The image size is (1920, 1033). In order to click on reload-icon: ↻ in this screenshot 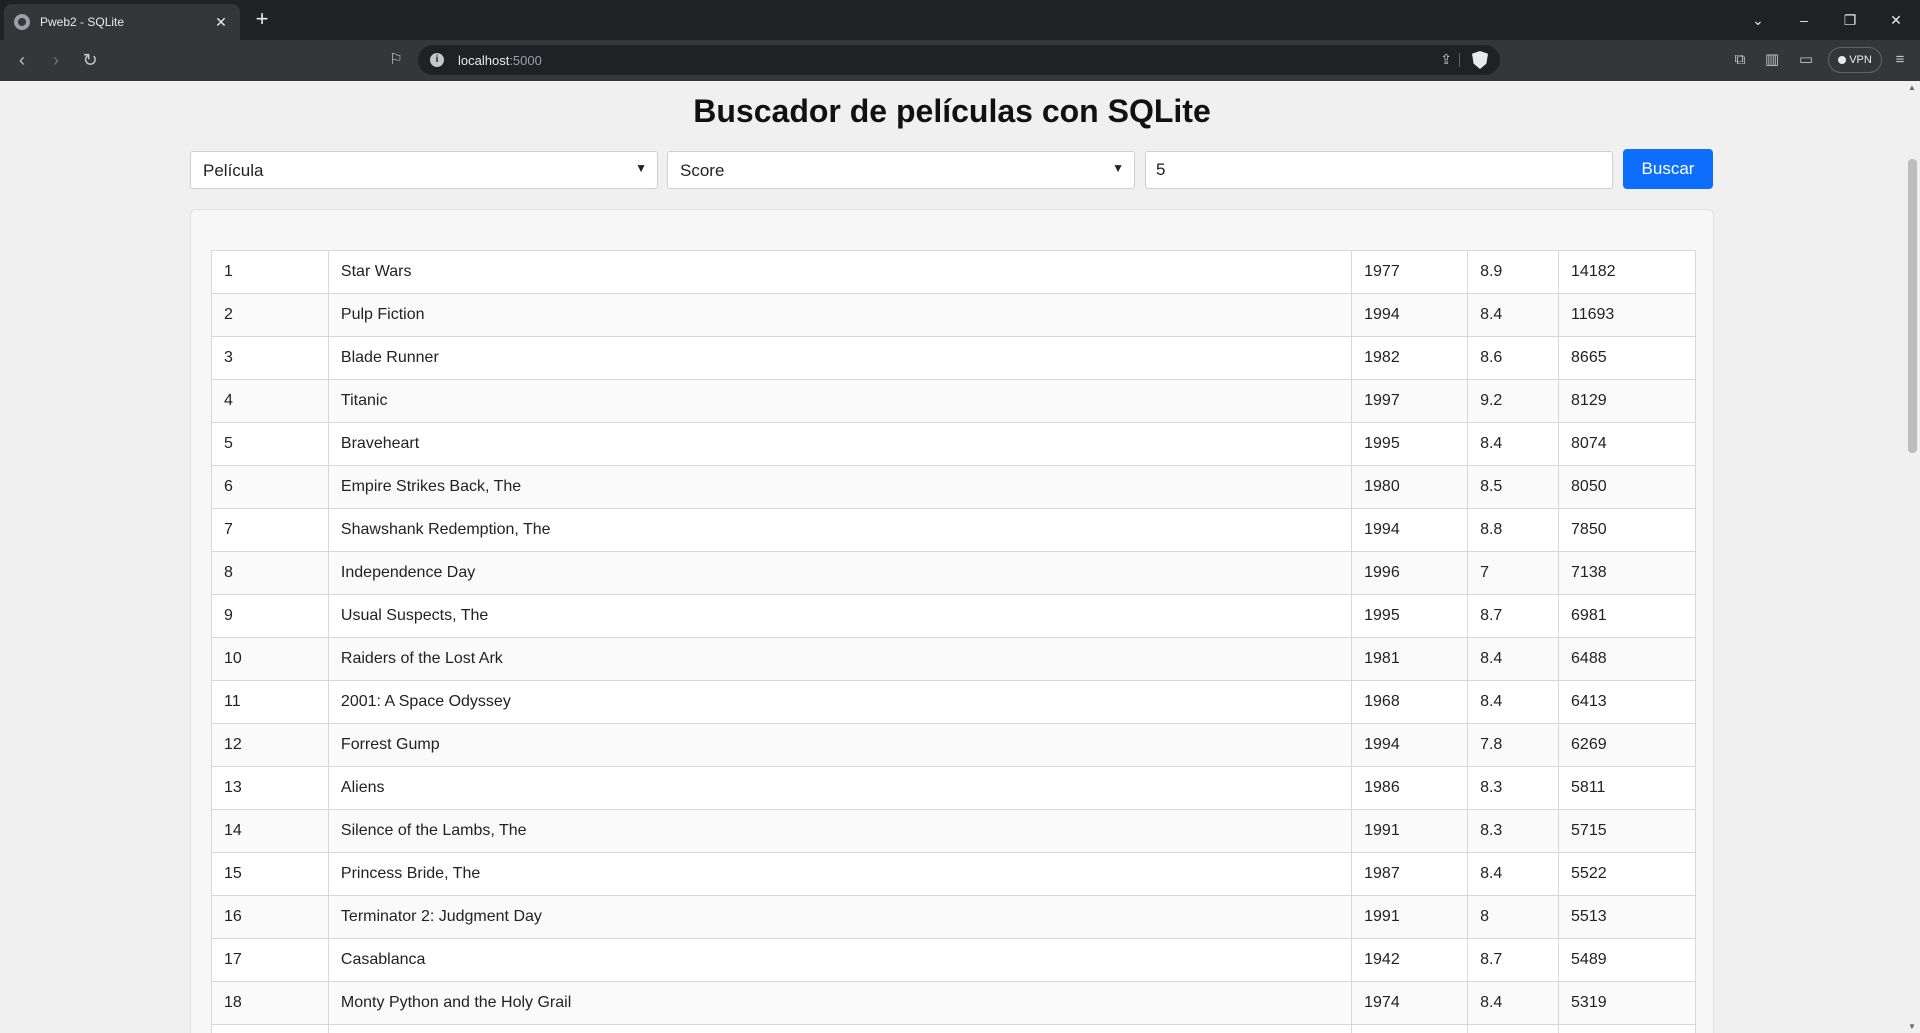, I will do `click(90, 60)`.